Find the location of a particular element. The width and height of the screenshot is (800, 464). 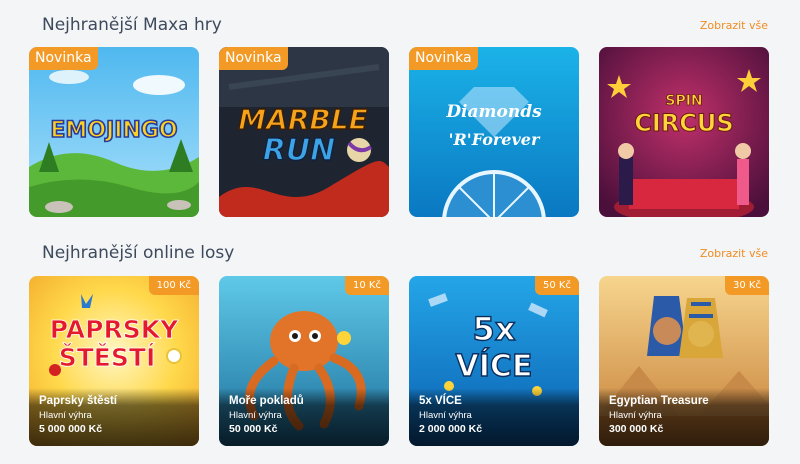

emojingo-logo-text: EMOJINGO is located at coordinates (113, 130).